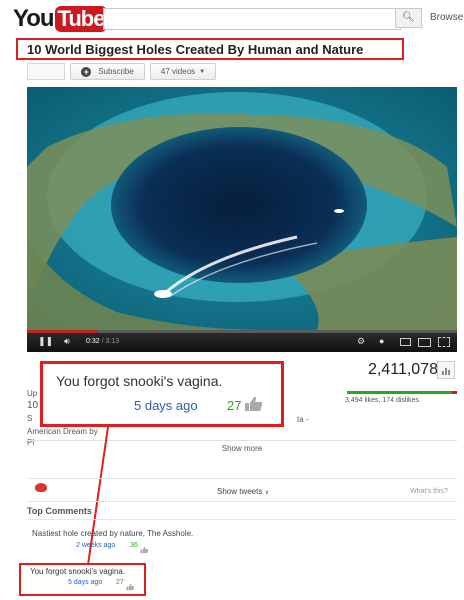 Image resolution: width=464 pixels, height=600 pixels. I want to click on fullscreen-icon, so click(444, 342).